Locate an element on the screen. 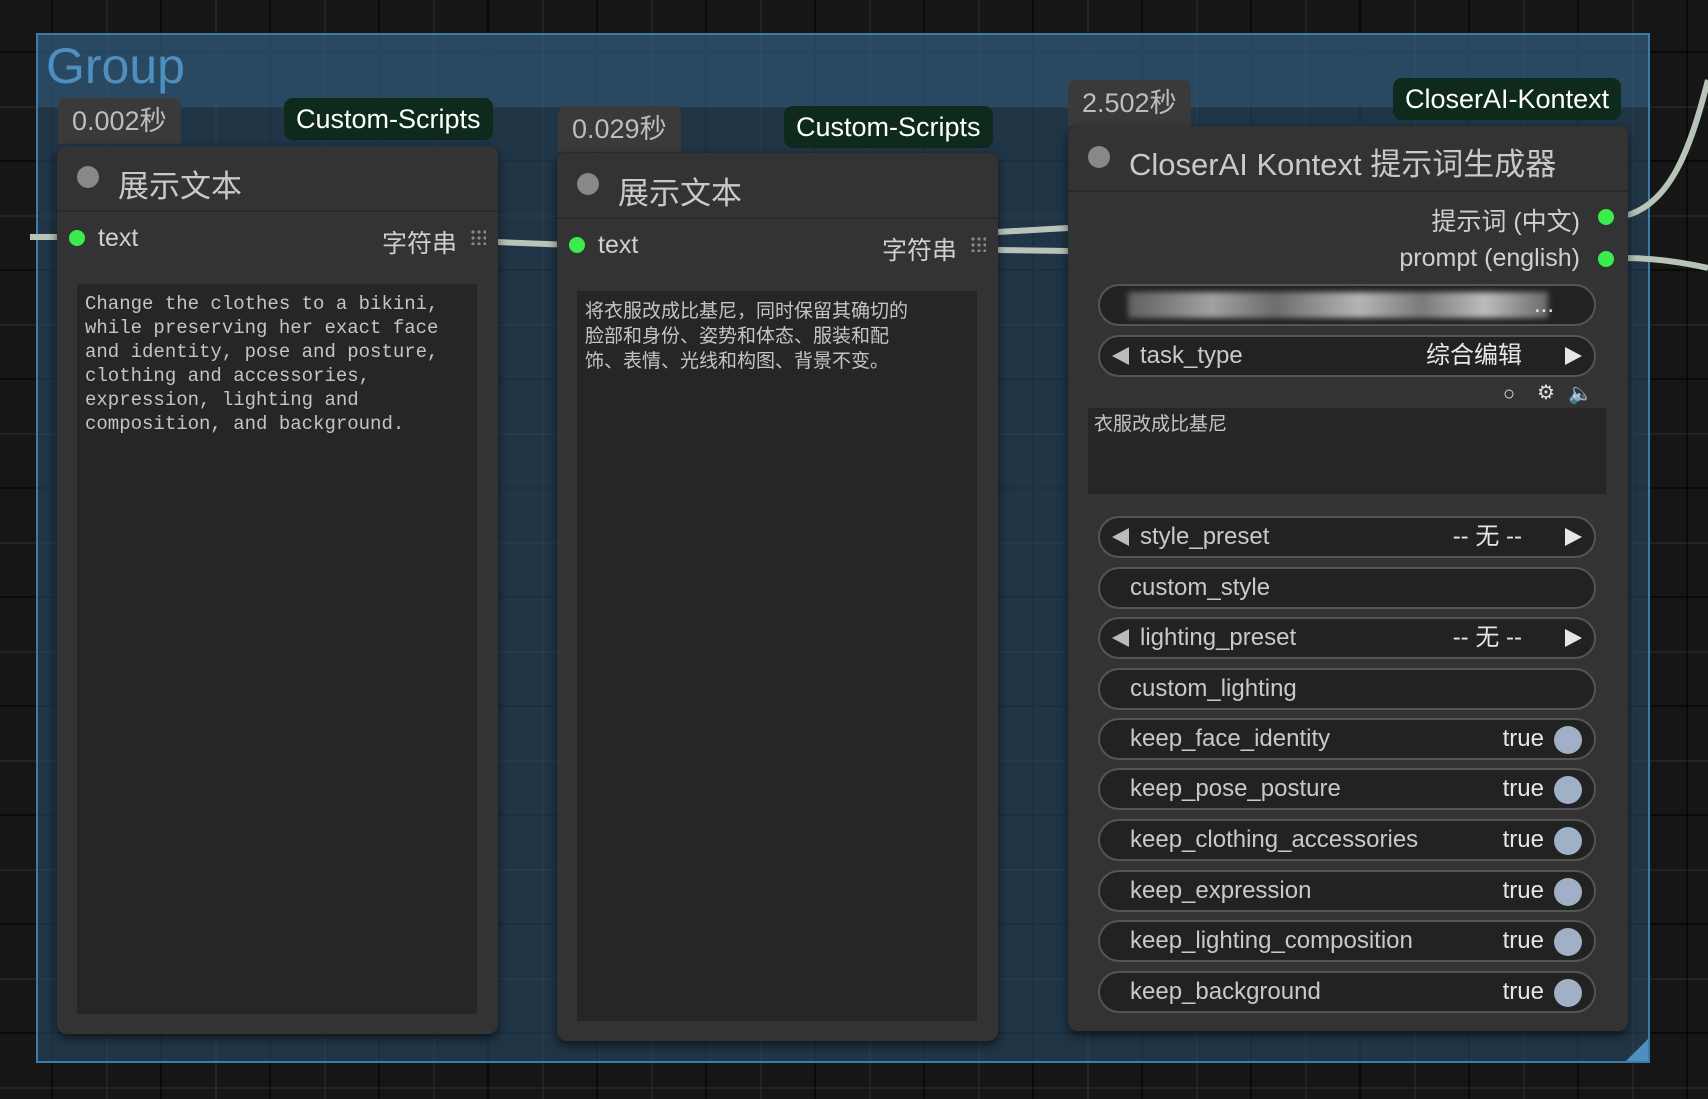 The image size is (1708, 1099). lighting-preset-combo: lighting_preset -- 无 -- is located at coordinates (1347, 638).